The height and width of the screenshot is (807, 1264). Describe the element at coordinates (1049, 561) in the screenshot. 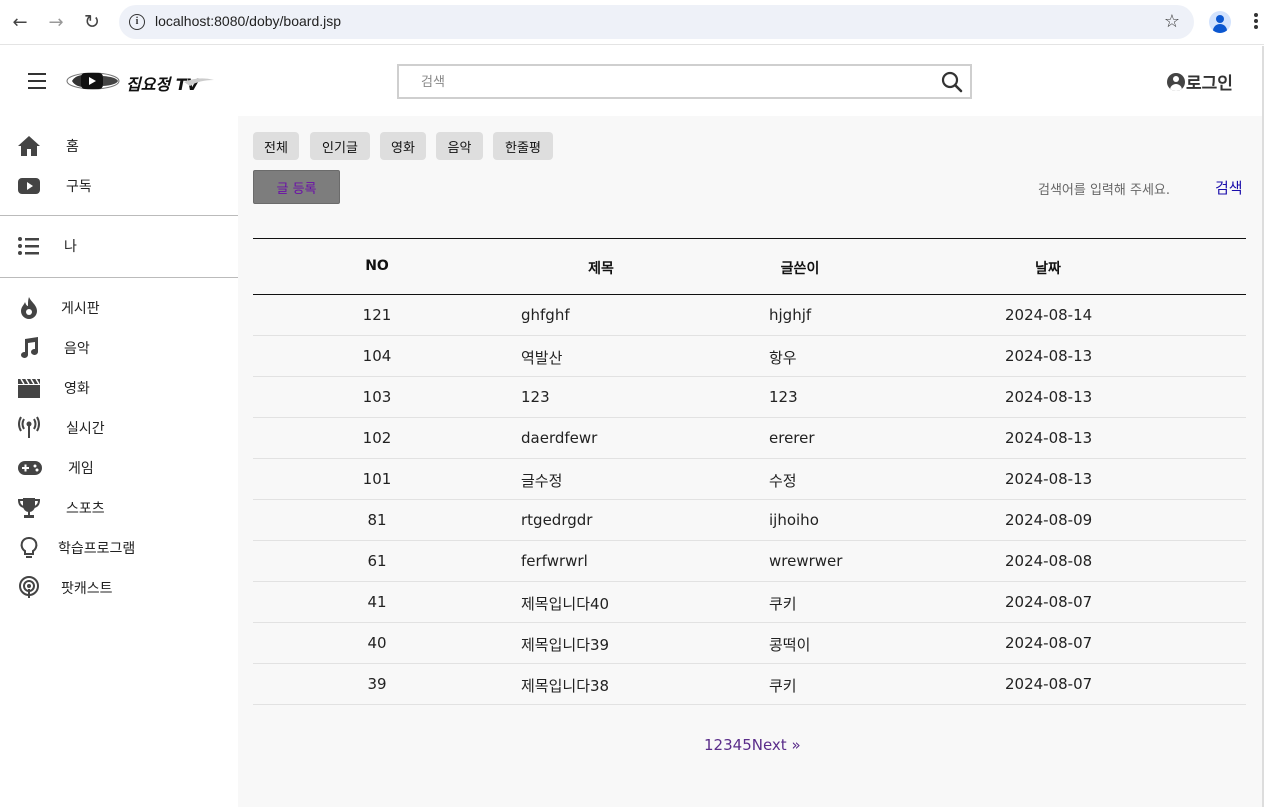

I see `cell-date: 2024-08-08` at that location.